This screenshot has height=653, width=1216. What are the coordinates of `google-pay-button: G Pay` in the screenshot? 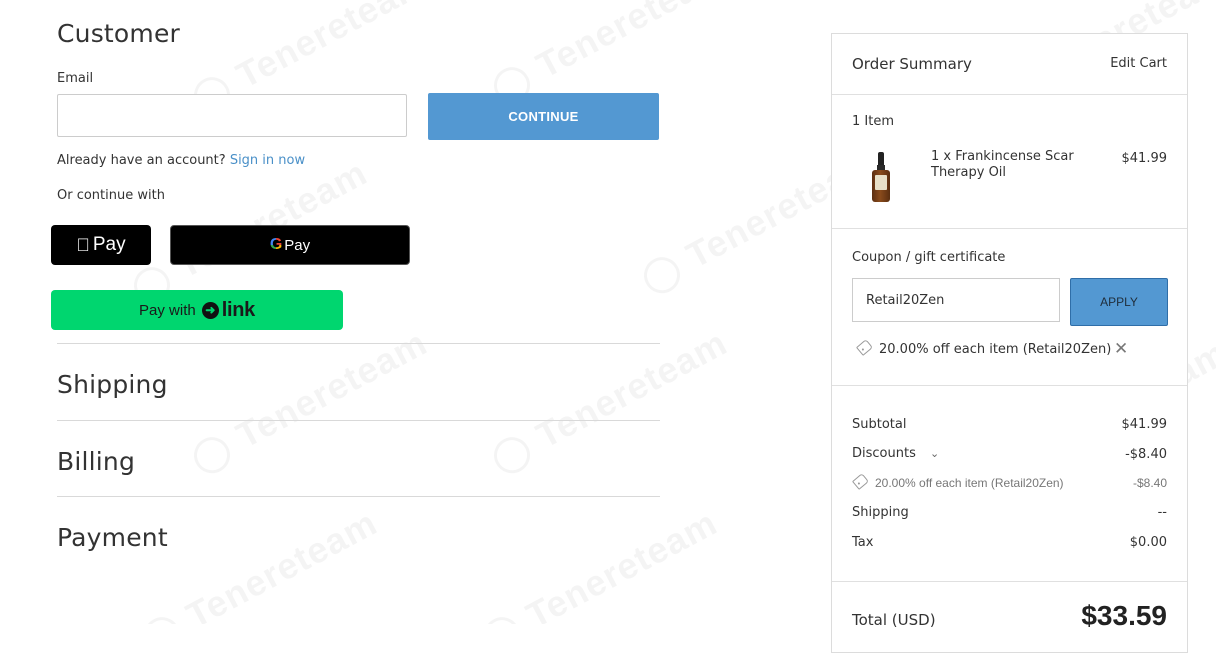 It's located at (290, 245).